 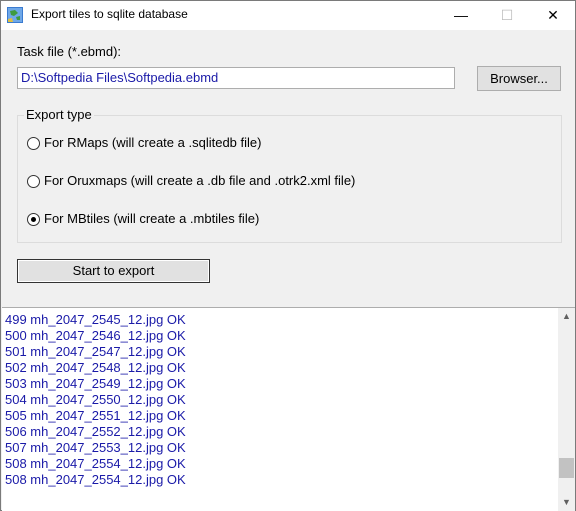 I want to click on log-line: 506 mh_2047_2552_12.jpg OK, so click(x=95, y=431).